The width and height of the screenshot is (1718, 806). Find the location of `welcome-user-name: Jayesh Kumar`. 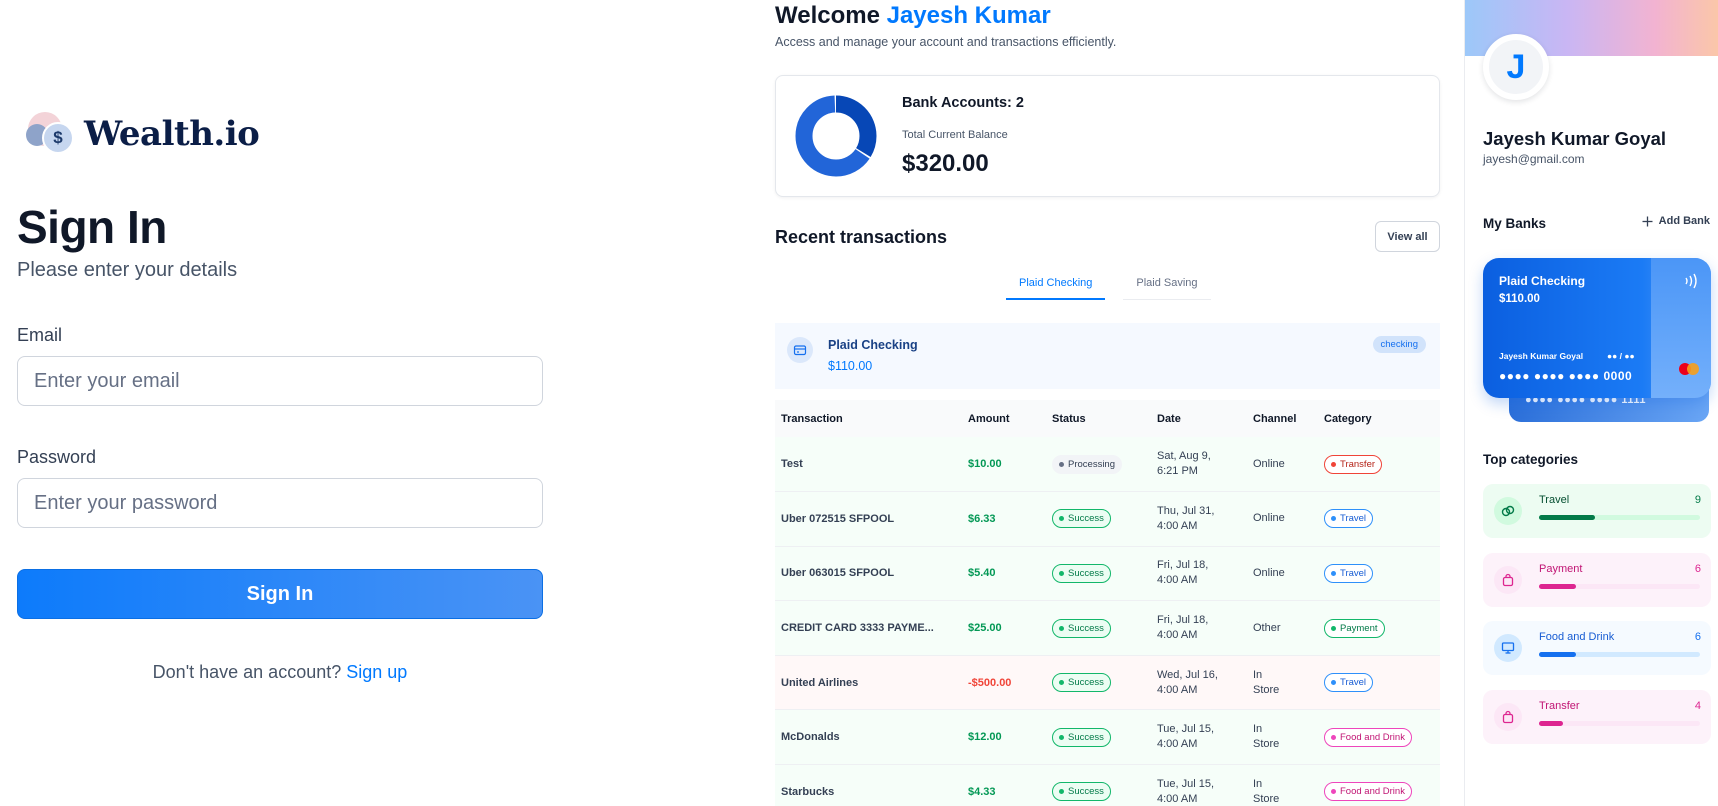

welcome-user-name: Jayesh Kumar is located at coordinates (968, 15).